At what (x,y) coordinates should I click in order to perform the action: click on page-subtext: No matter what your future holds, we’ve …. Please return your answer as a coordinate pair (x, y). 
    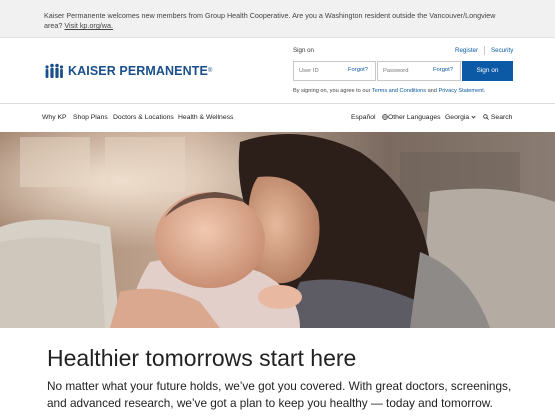
    Looking at the image, I should click on (279, 394).